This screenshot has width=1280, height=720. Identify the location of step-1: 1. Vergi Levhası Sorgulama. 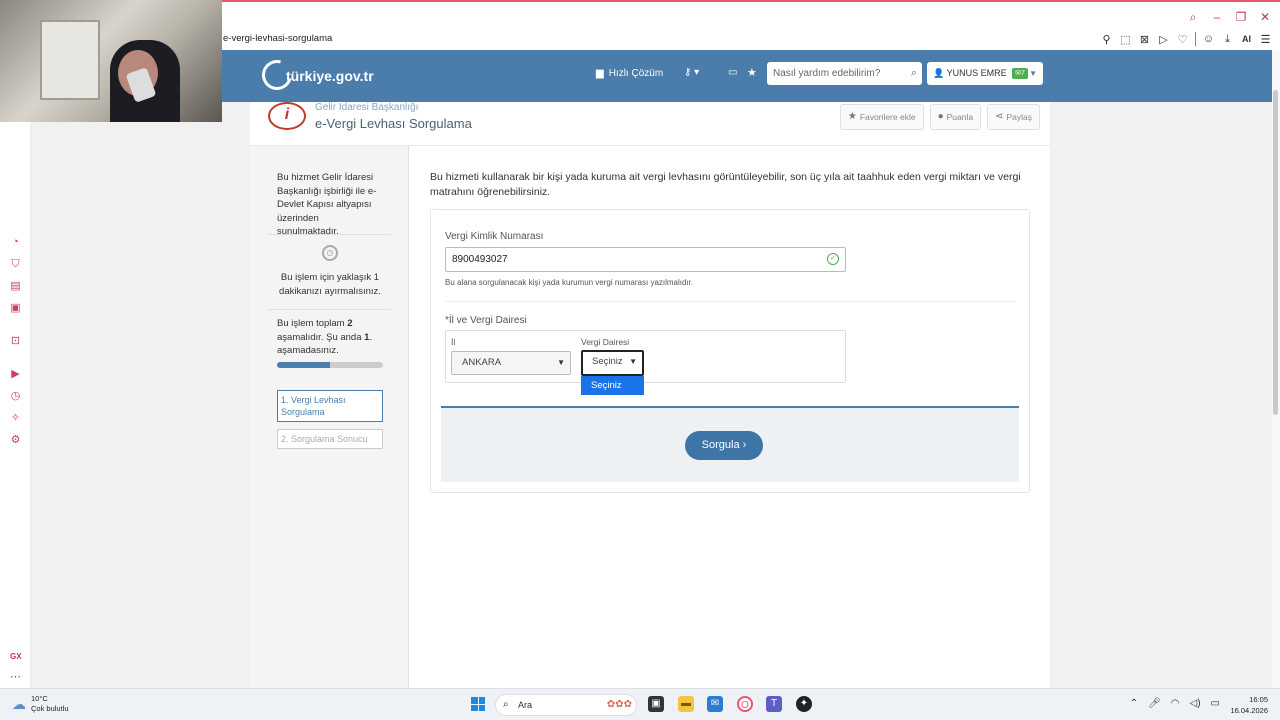
(330, 406).